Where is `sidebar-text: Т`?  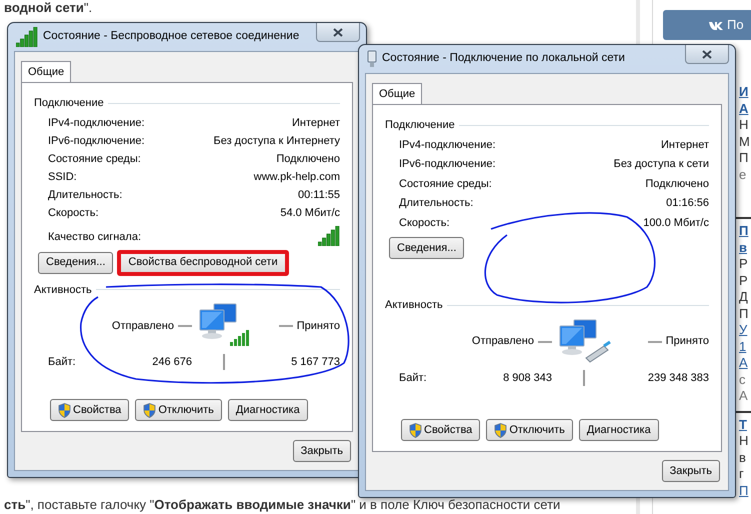
sidebar-text: Т is located at coordinates (743, 424).